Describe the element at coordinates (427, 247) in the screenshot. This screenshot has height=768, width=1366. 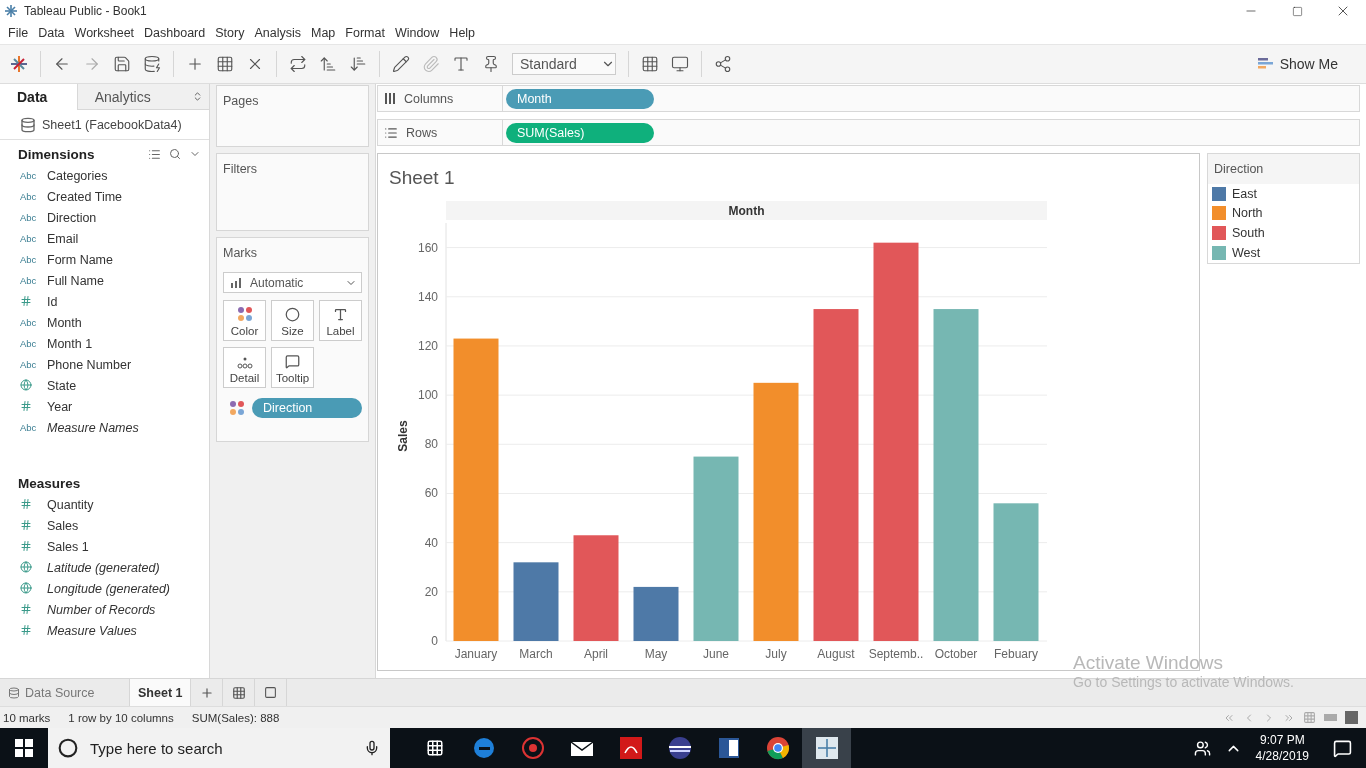
I see `y-tick-label: 160` at that location.